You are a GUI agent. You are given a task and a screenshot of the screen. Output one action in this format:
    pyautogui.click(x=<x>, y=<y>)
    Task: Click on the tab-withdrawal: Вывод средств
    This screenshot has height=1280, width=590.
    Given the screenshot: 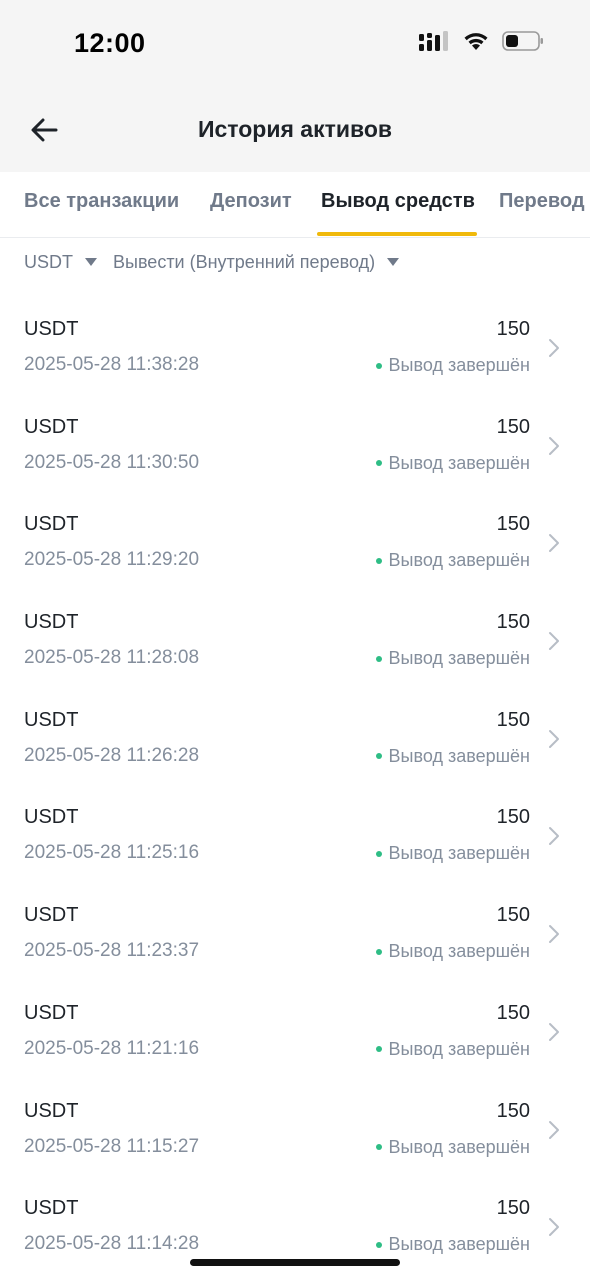 What is the action you would take?
    pyautogui.click(x=398, y=201)
    